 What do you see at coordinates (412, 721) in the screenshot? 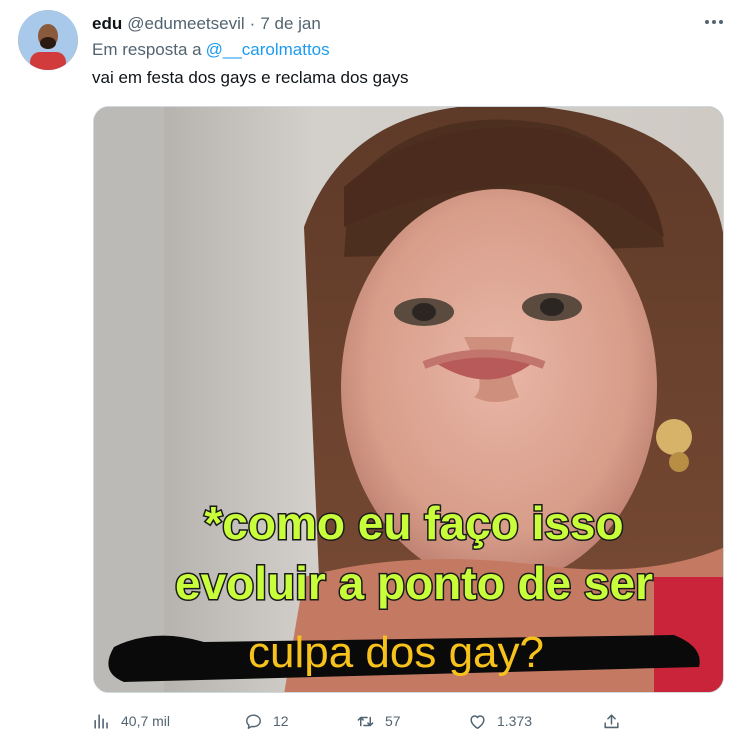
I see `action-bar: 40,7 mil 12 57 1.373` at bounding box center [412, 721].